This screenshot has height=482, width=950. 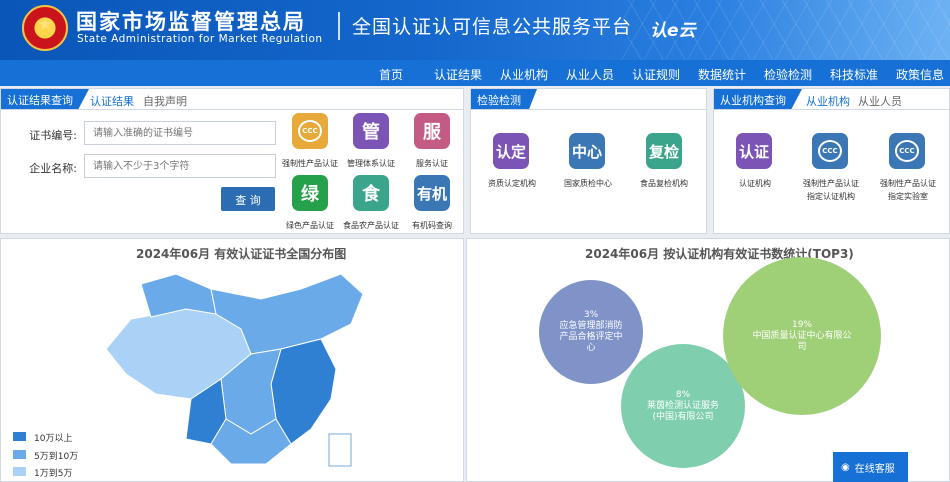 I want to click on tile-green: 绿, so click(x=310, y=193).